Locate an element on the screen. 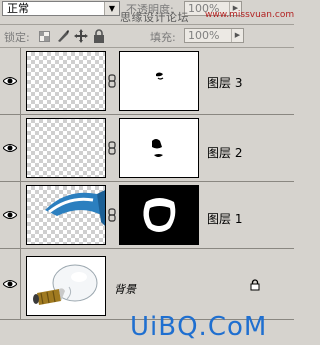 This screenshot has width=320, height=345. layer-name: 图层 3 is located at coordinates (224, 82).